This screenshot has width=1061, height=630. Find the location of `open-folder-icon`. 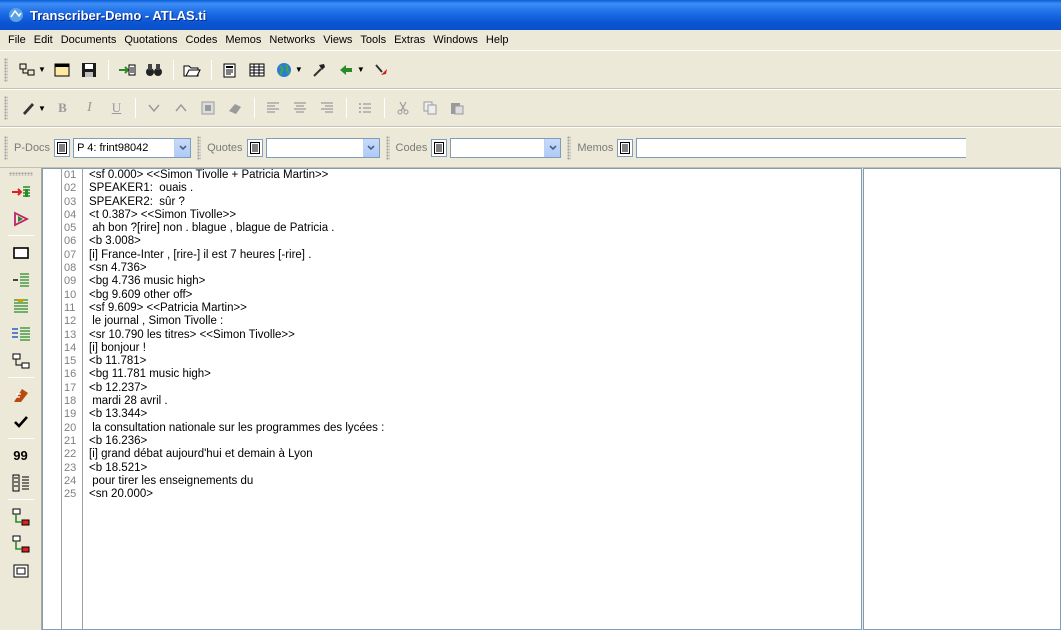

open-folder-icon is located at coordinates (192, 70).